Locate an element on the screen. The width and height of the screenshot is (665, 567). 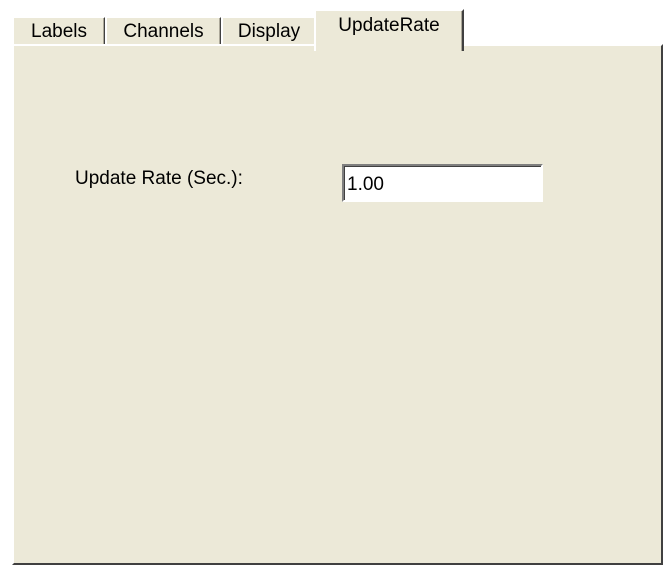
tab-labels: Labels is located at coordinates (59, 31).